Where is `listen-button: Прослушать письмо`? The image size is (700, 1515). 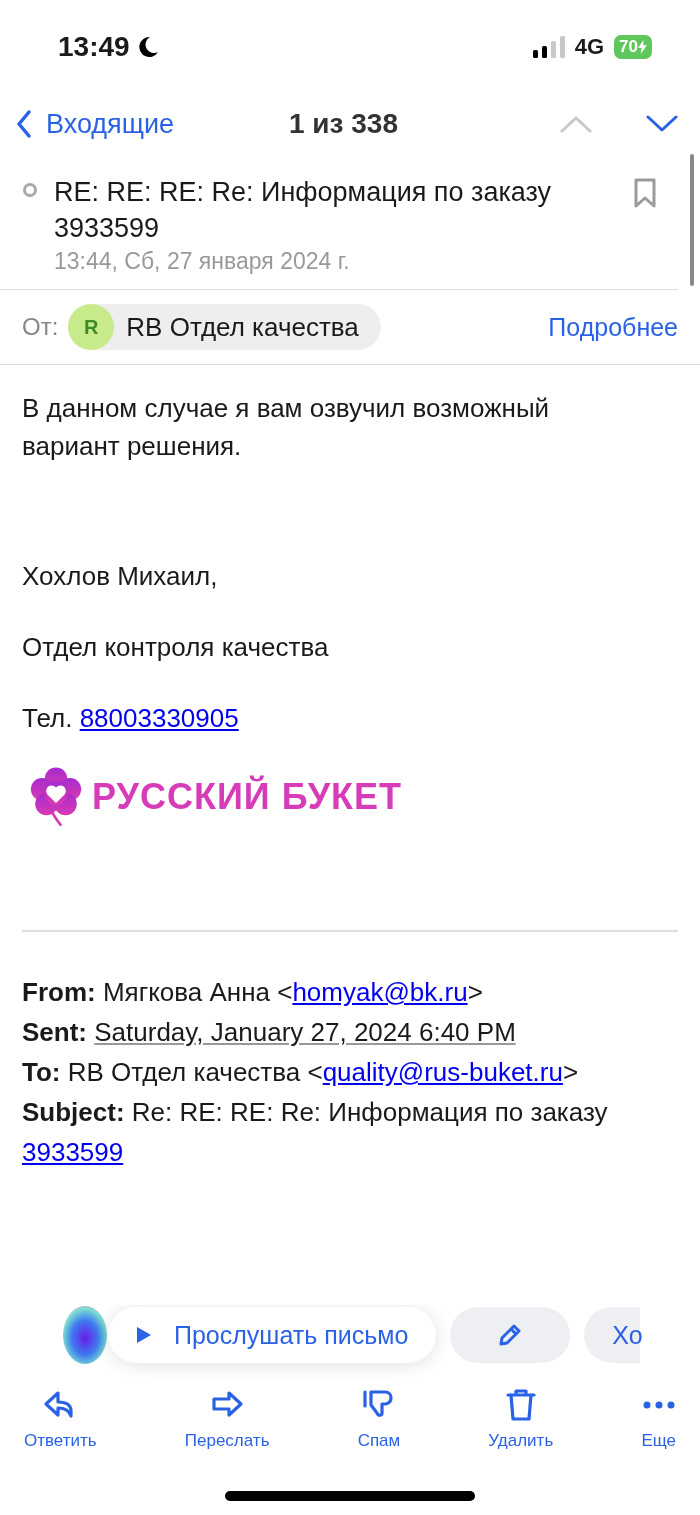 listen-button: Прослушать письмо is located at coordinates (272, 1335).